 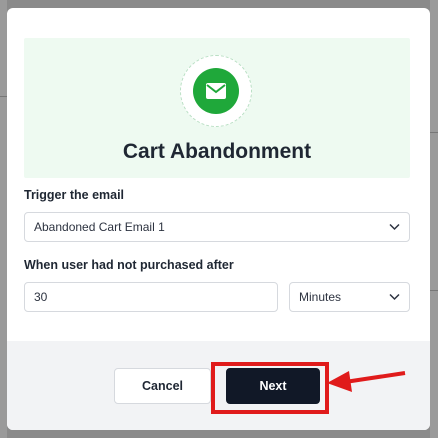 I want to click on email-icon, so click(x=216, y=91).